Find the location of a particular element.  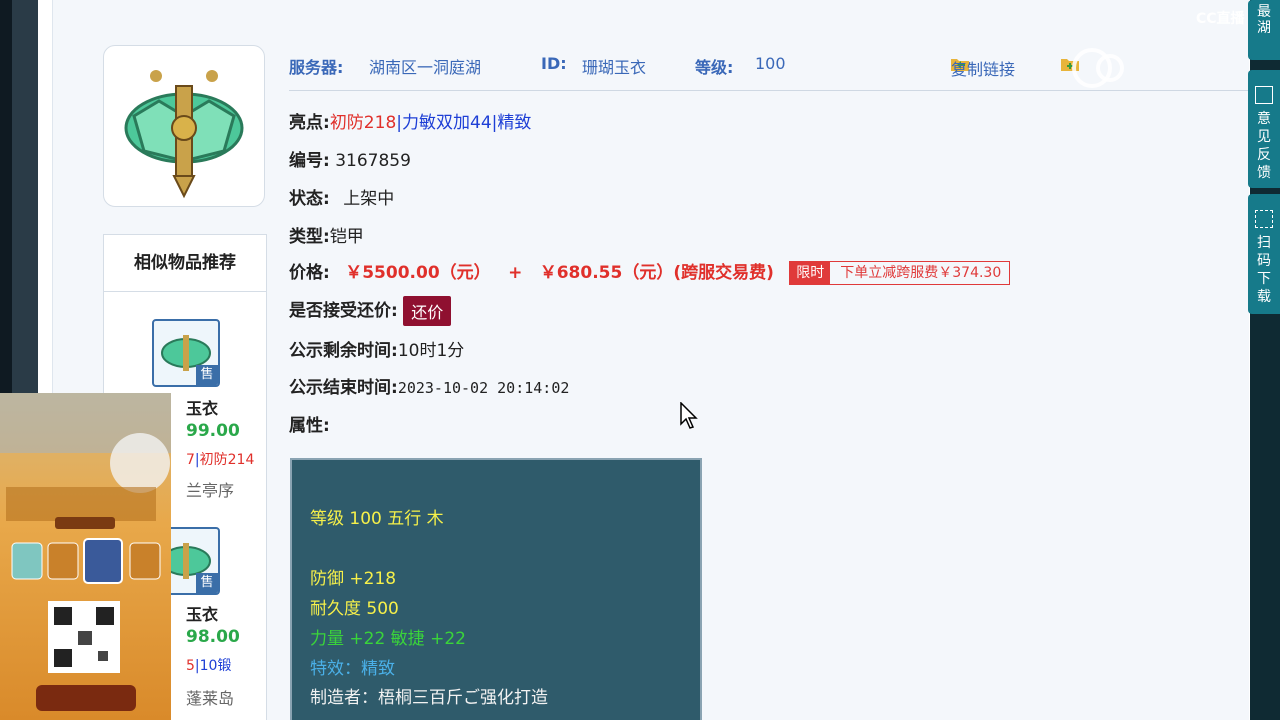

end-time-row: 公示结束时间:2023-10-02 20:14:02 is located at coordinates (429, 385).